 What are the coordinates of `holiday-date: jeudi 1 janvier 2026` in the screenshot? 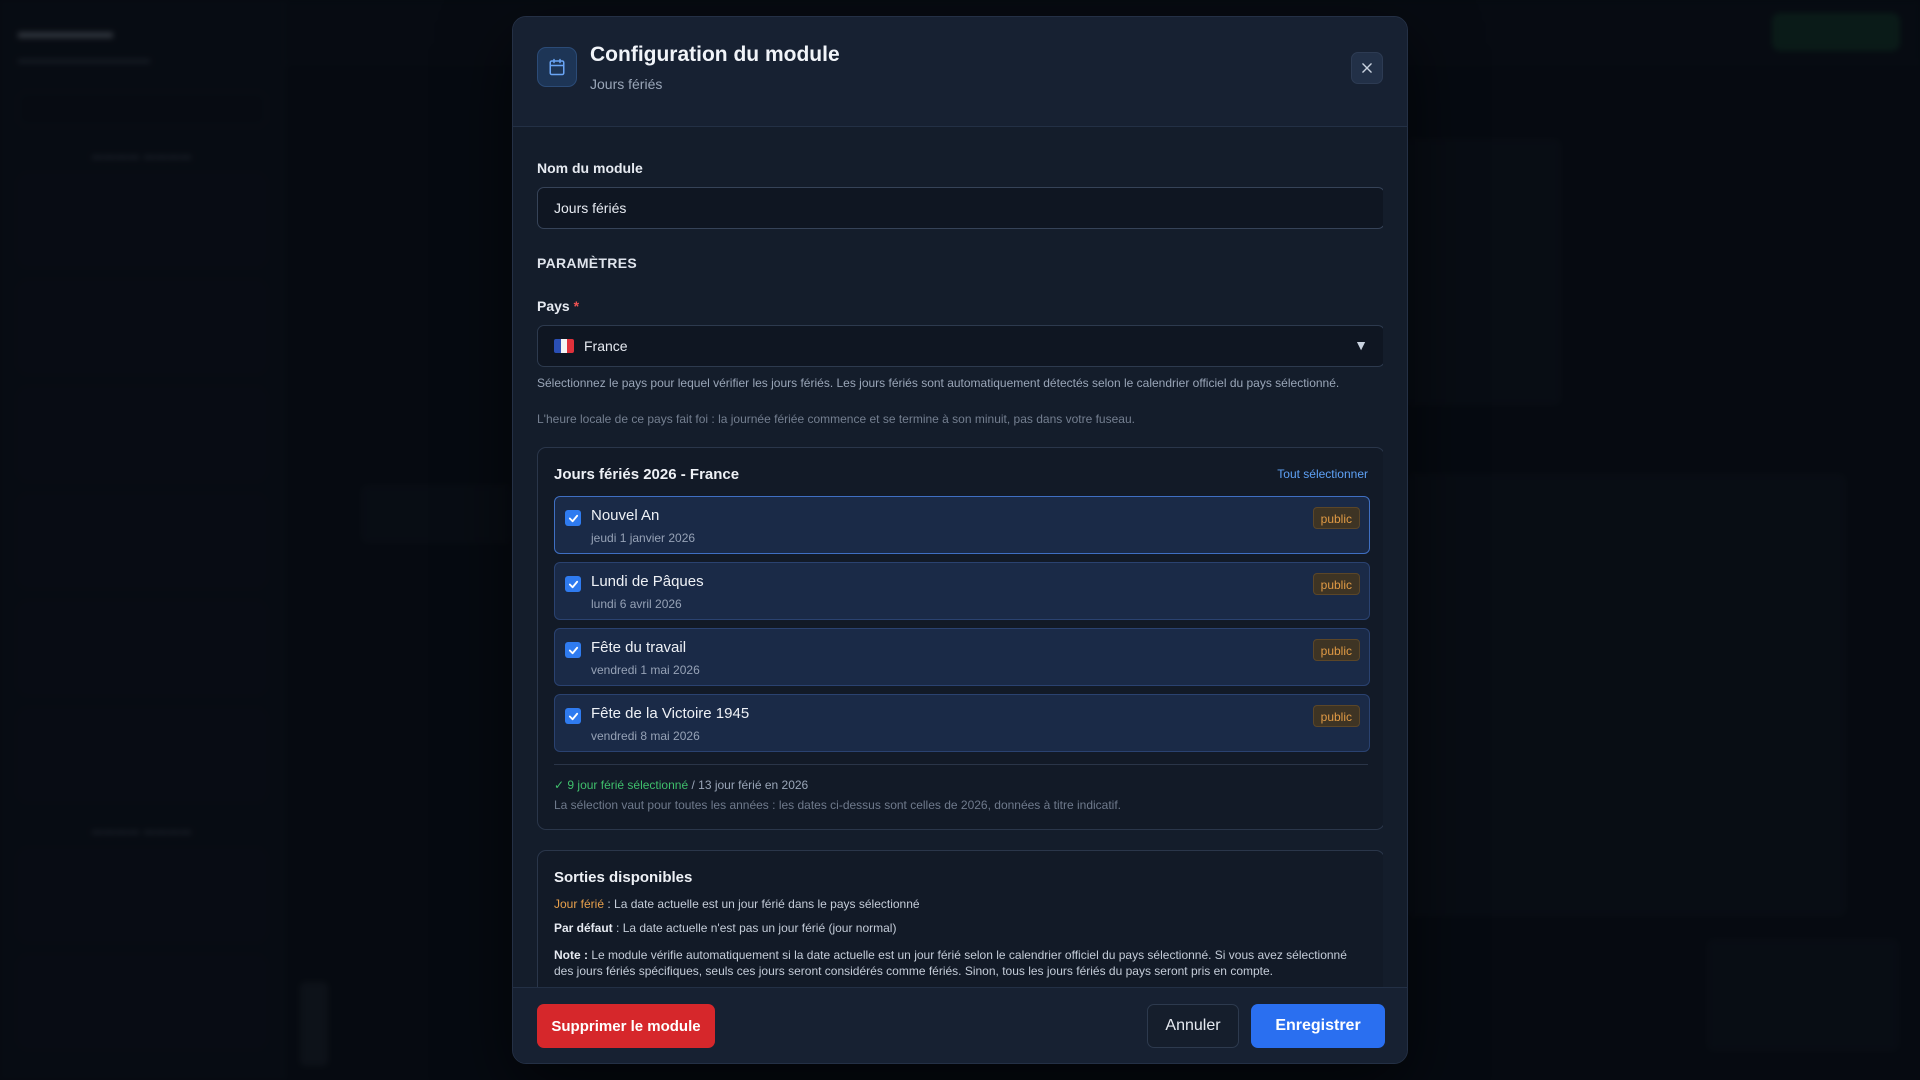 It's located at (643, 538).